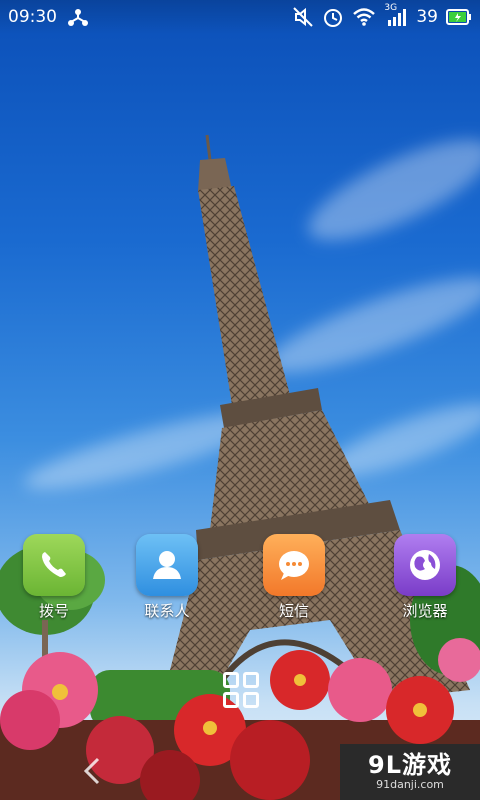  I want to click on battery-icon, so click(459, 17).